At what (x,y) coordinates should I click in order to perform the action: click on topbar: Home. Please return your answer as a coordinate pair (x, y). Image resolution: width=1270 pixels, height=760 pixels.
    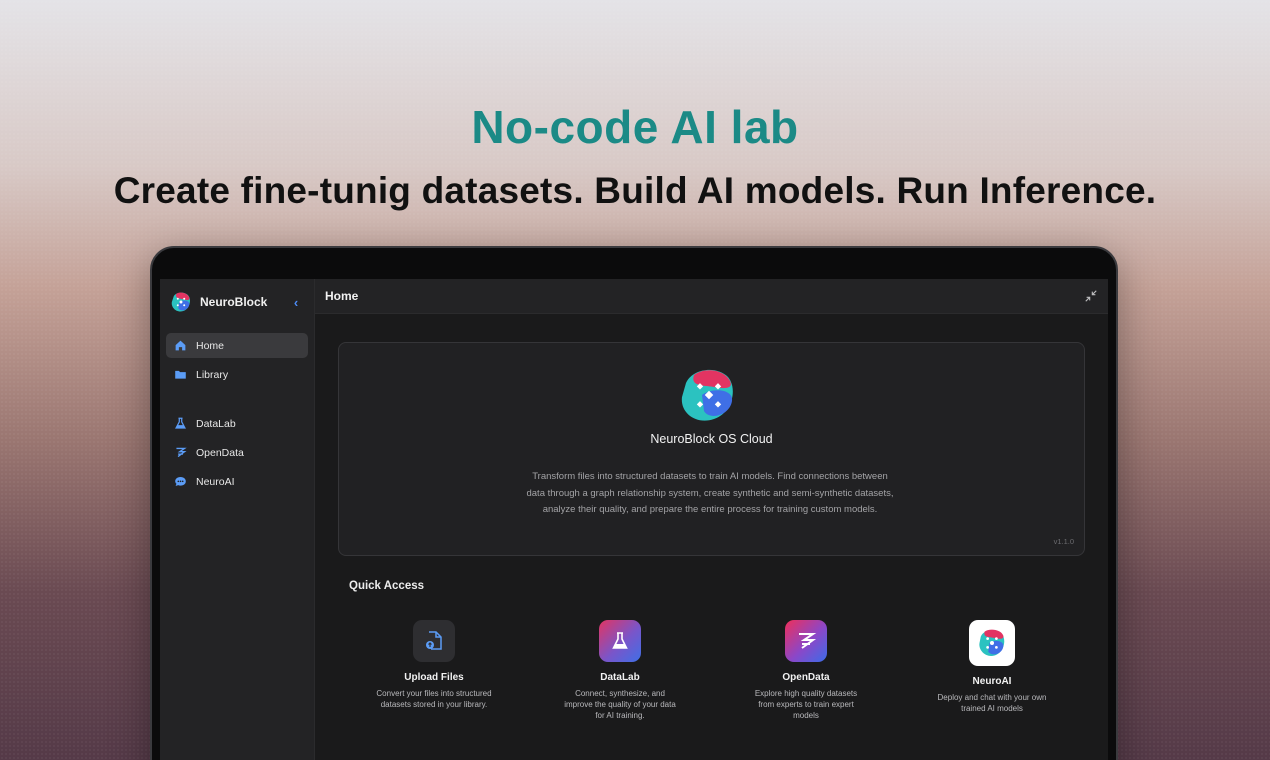
    Looking at the image, I should click on (711, 296).